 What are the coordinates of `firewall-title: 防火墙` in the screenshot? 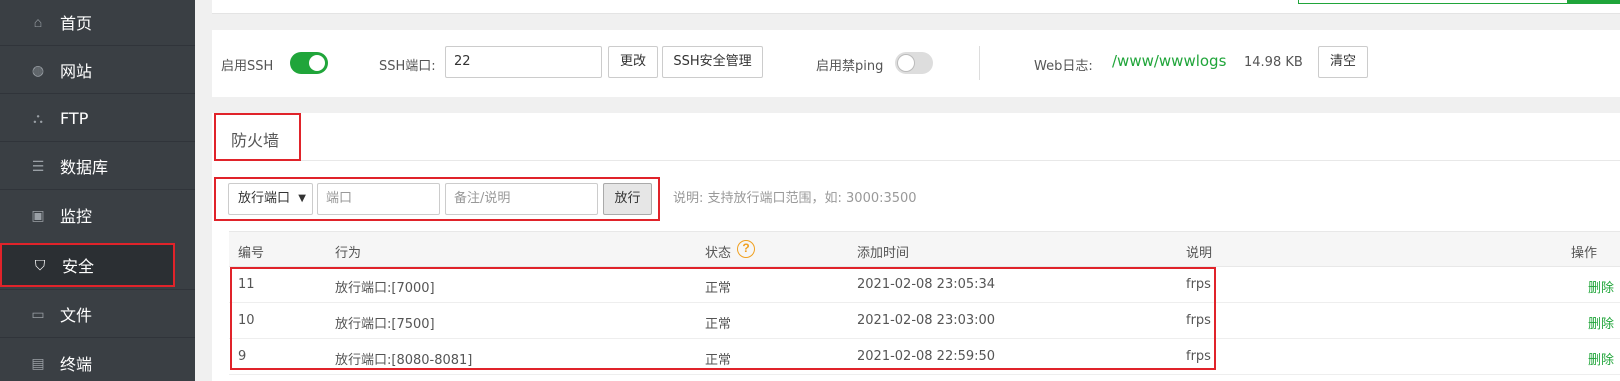 It's located at (255, 140).